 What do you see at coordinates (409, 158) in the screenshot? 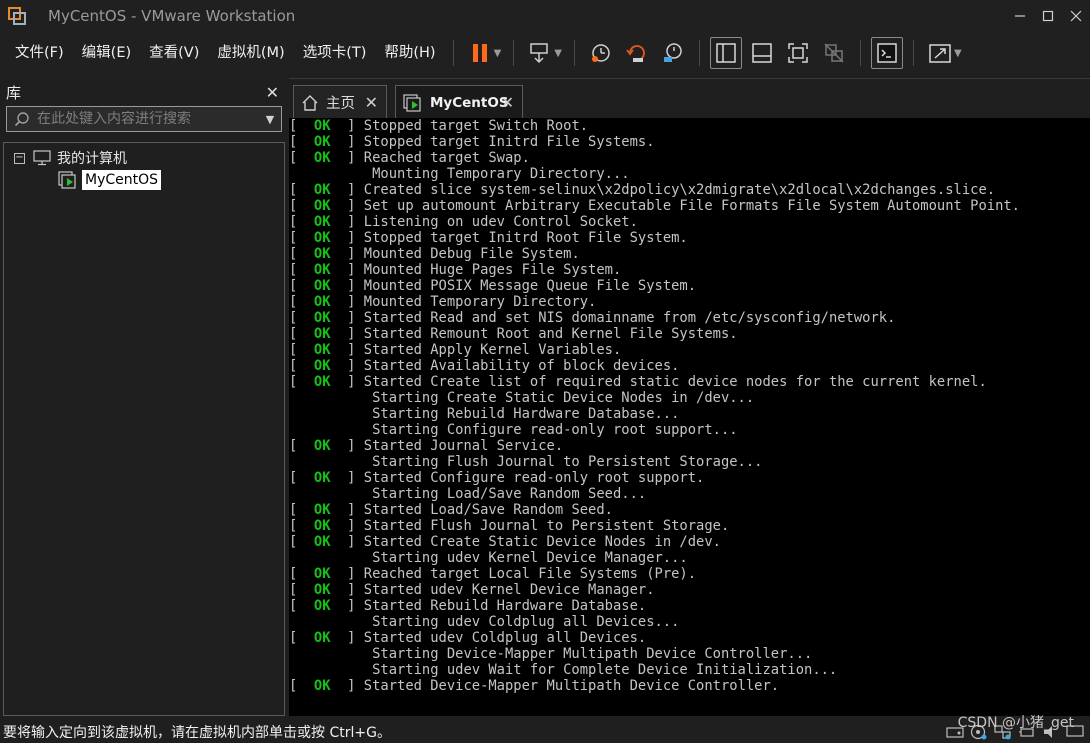
I see `console-line: [ OK ] Reached target Swap.` at bounding box center [409, 158].